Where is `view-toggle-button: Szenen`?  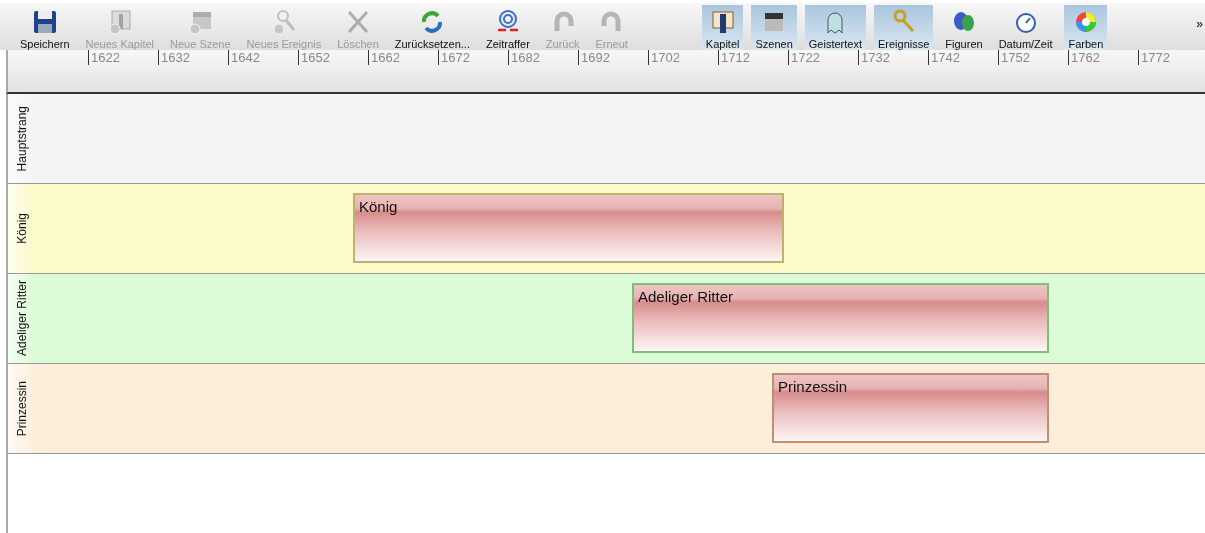 view-toggle-button: Szenen is located at coordinates (774, 27).